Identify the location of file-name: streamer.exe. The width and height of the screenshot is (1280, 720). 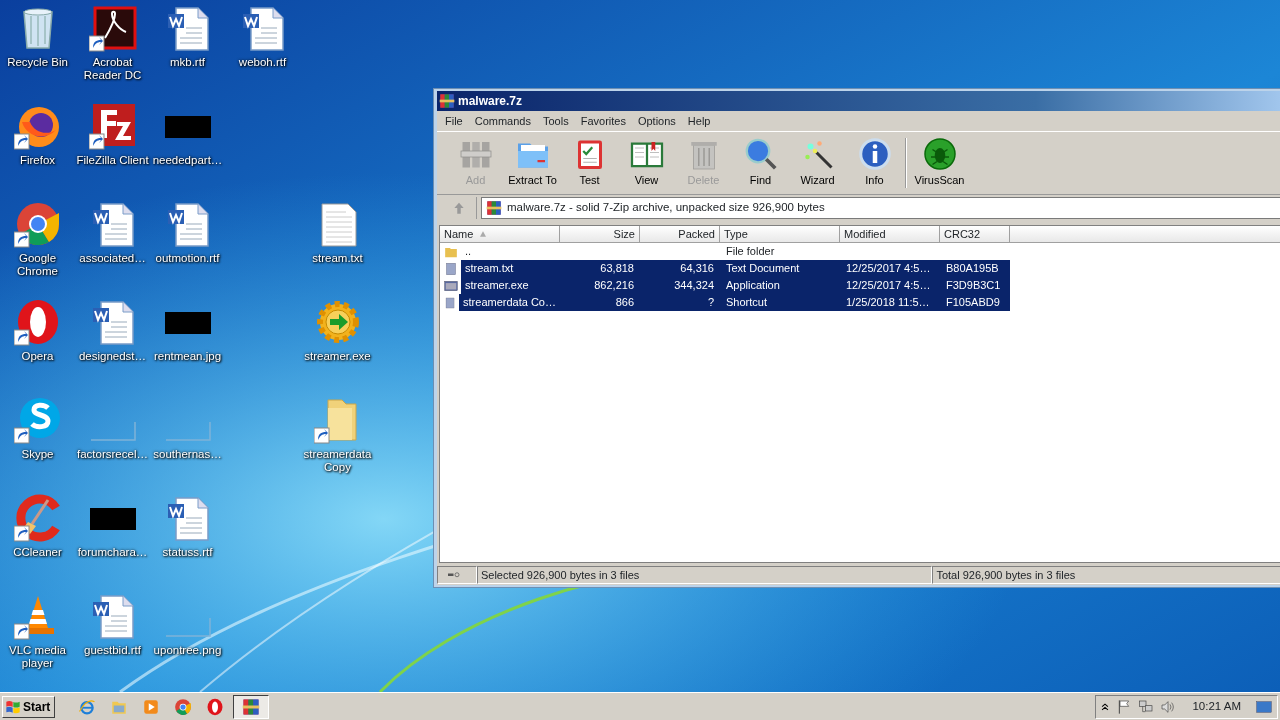
(510, 285).